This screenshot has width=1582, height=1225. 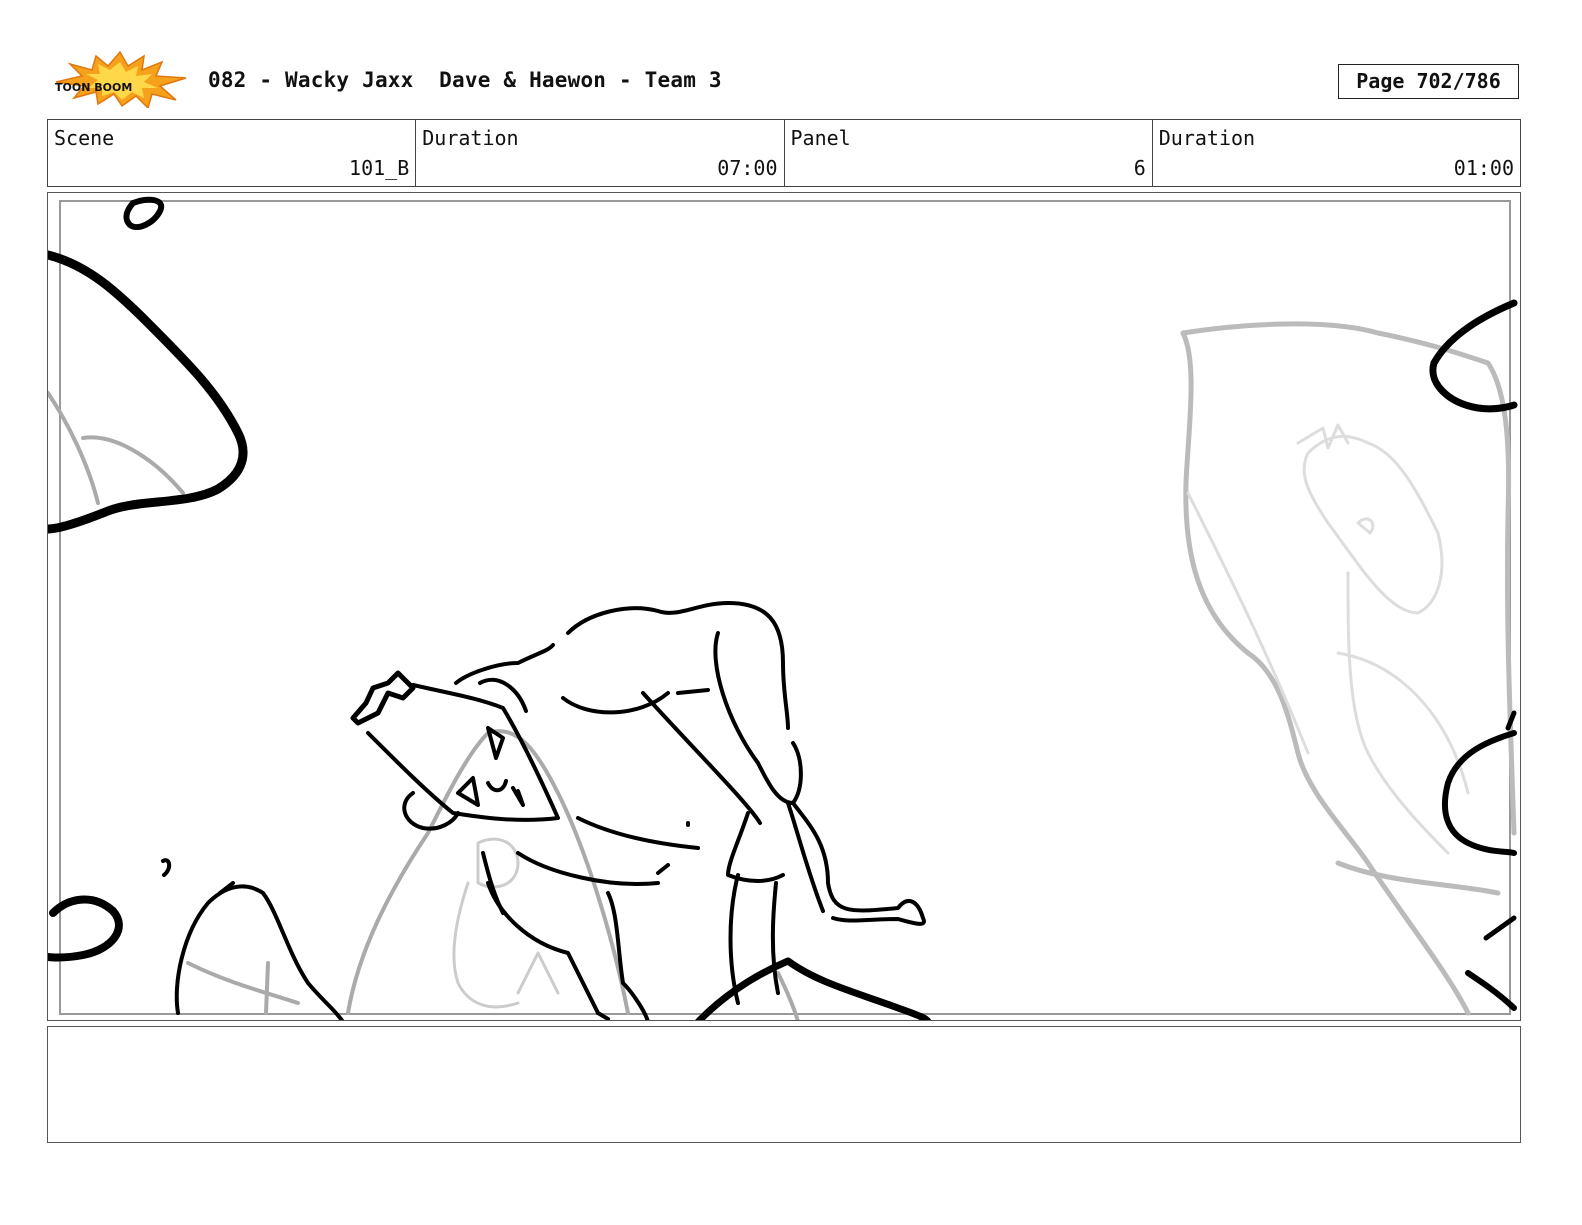 What do you see at coordinates (120, 80) in the screenshot?
I see `toon-boom-logo: TOON BOOM` at bounding box center [120, 80].